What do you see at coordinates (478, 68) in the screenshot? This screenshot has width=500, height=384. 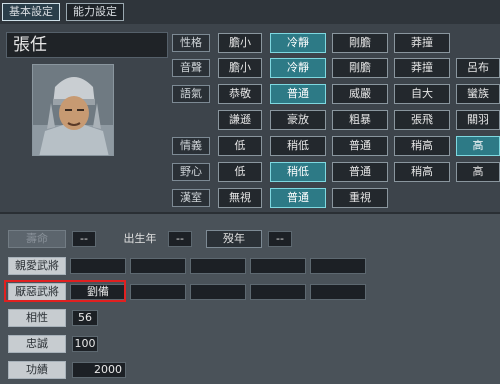 I see `option-voice-4: 呂布` at bounding box center [478, 68].